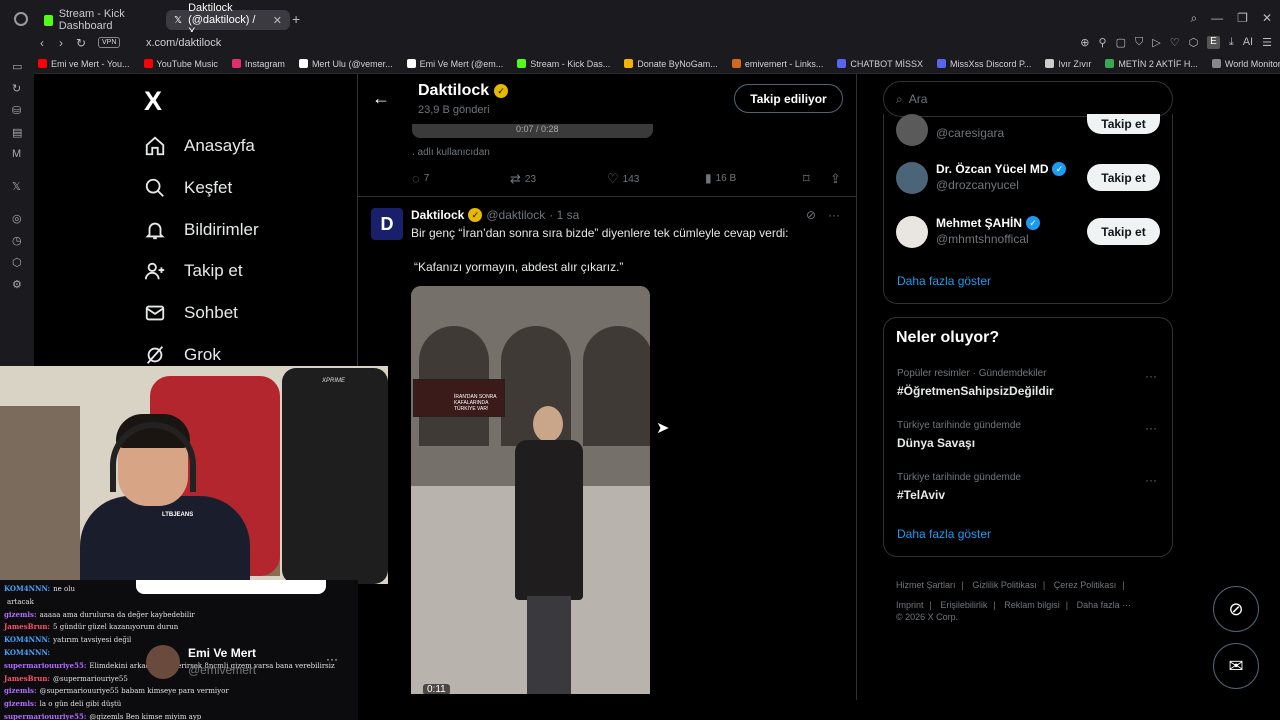 The width and height of the screenshot is (1280, 720). Describe the element at coordinates (1175, 42) in the screenshot. I see `heart-icon: ♡` at that location.